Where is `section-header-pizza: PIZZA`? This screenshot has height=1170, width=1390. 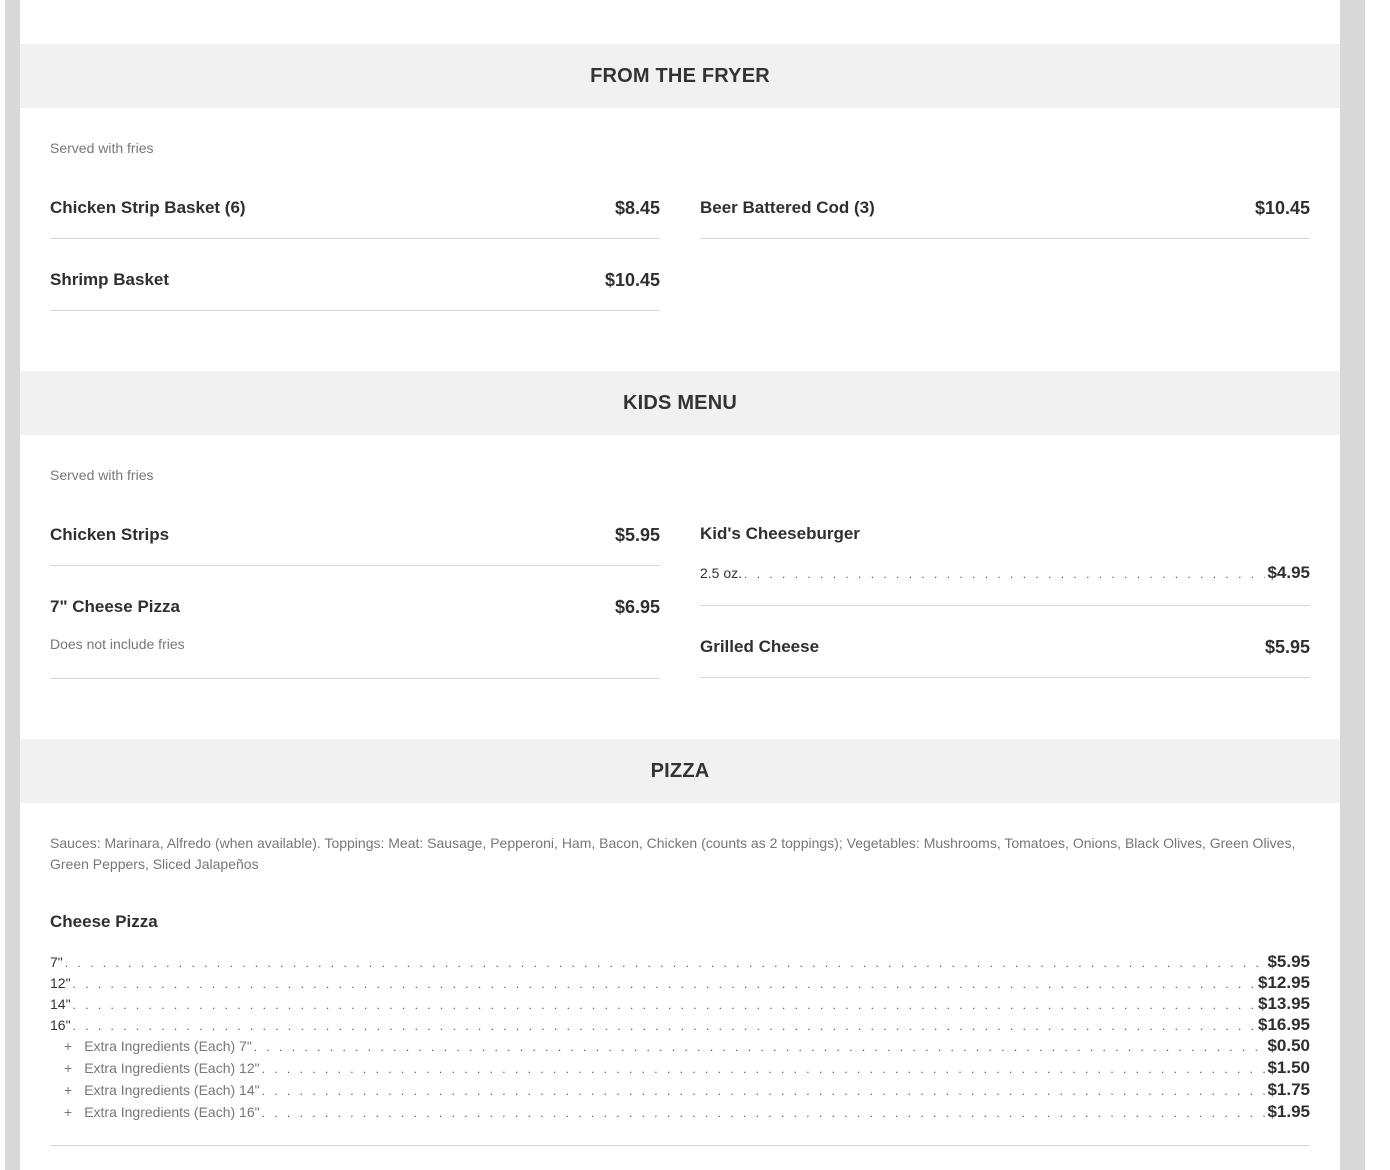 section-header-pizza: PIZZA is located at coordinates (680, 771).